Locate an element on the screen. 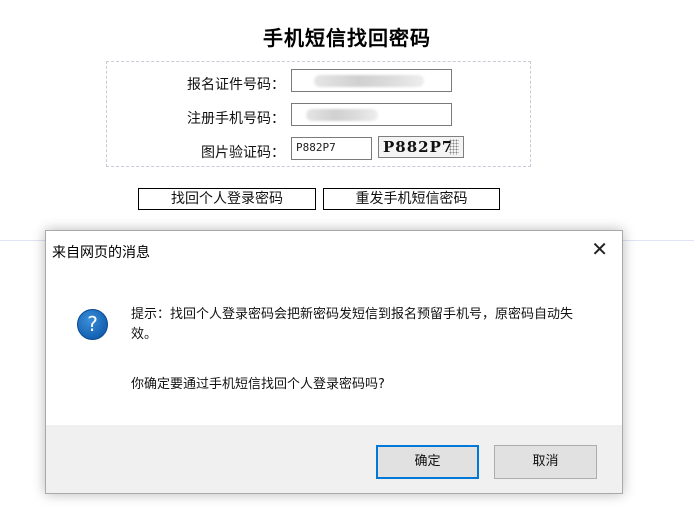 Image resolution: width=694 pixels, height=515 pixels. recover-password-button: 找回个人登录密码 is located at coordinates (227, 199).